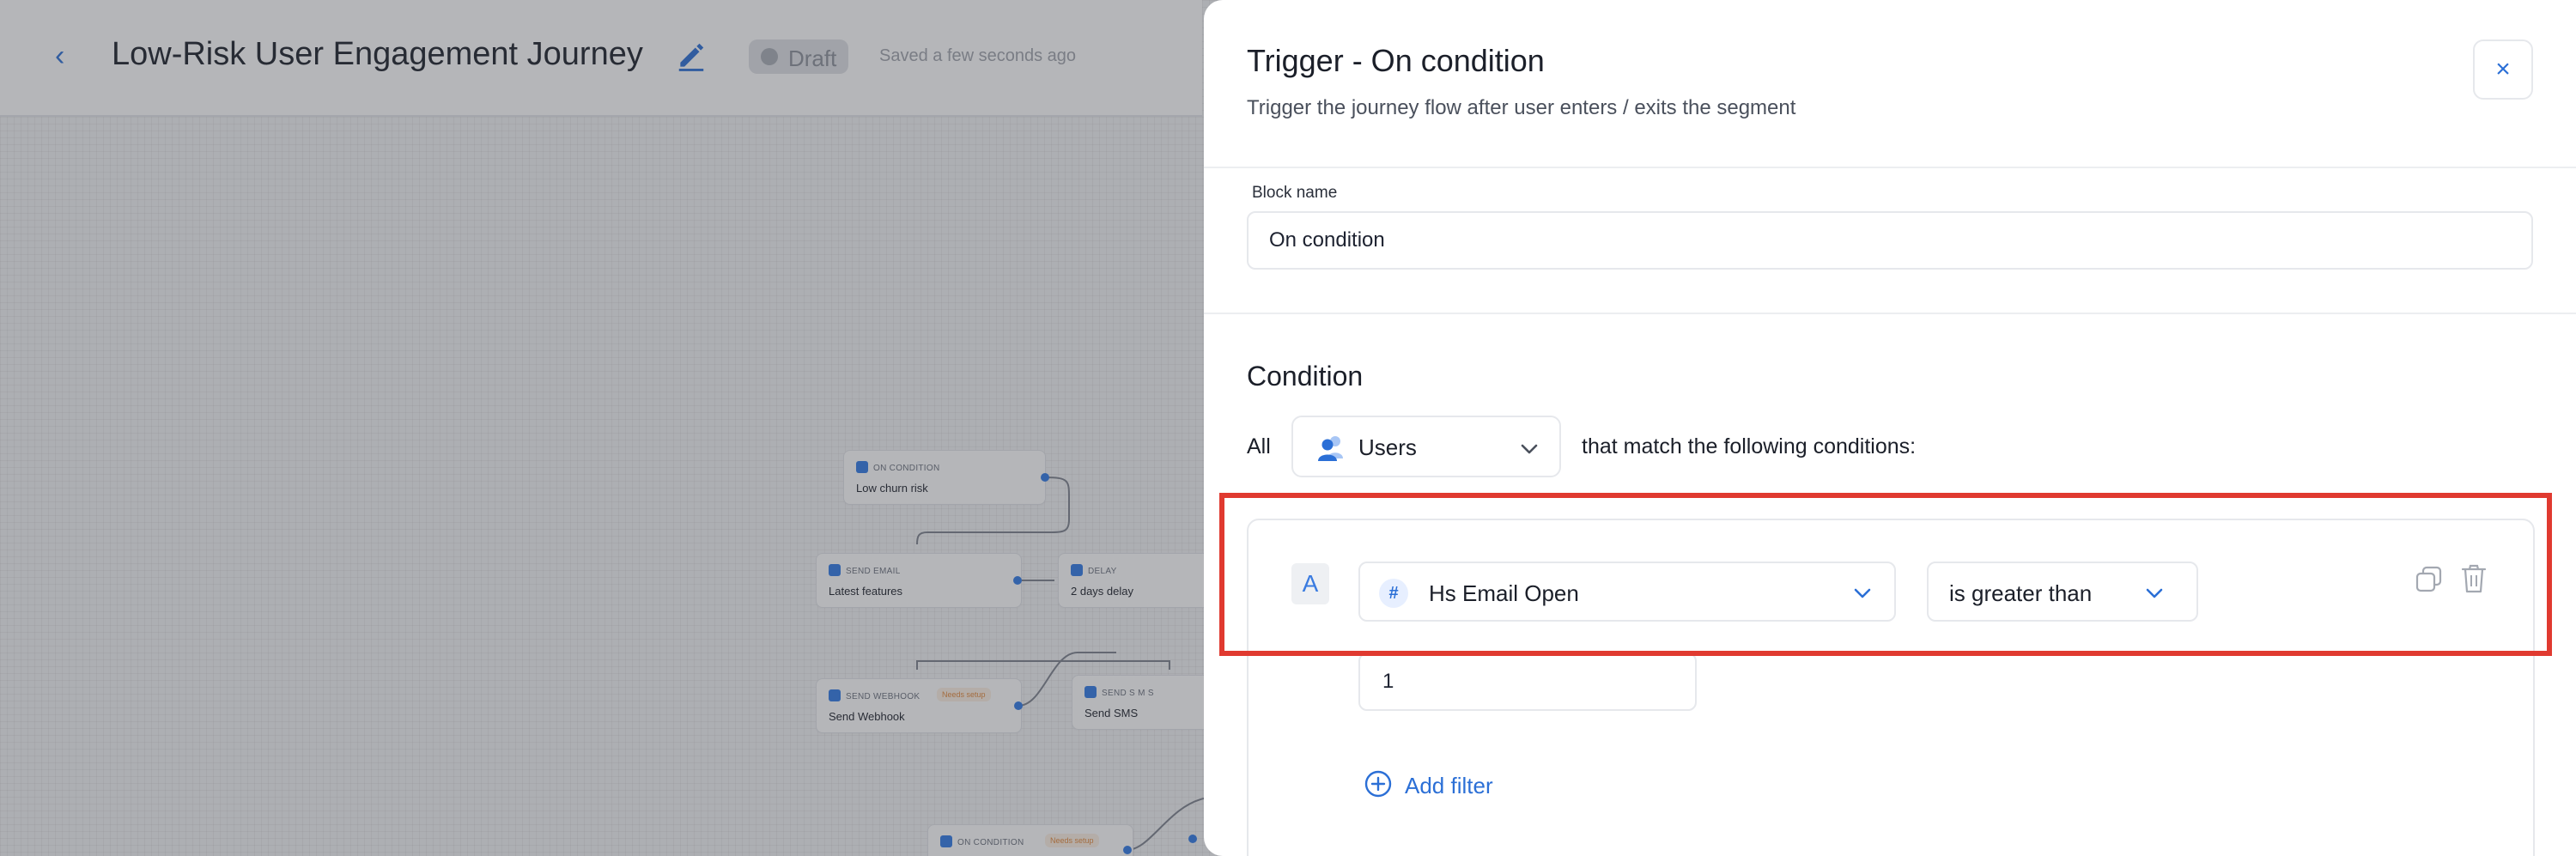  Describe the element at coordinates (1890, 240) in the screenshot. I see `block-name-input` at that location.